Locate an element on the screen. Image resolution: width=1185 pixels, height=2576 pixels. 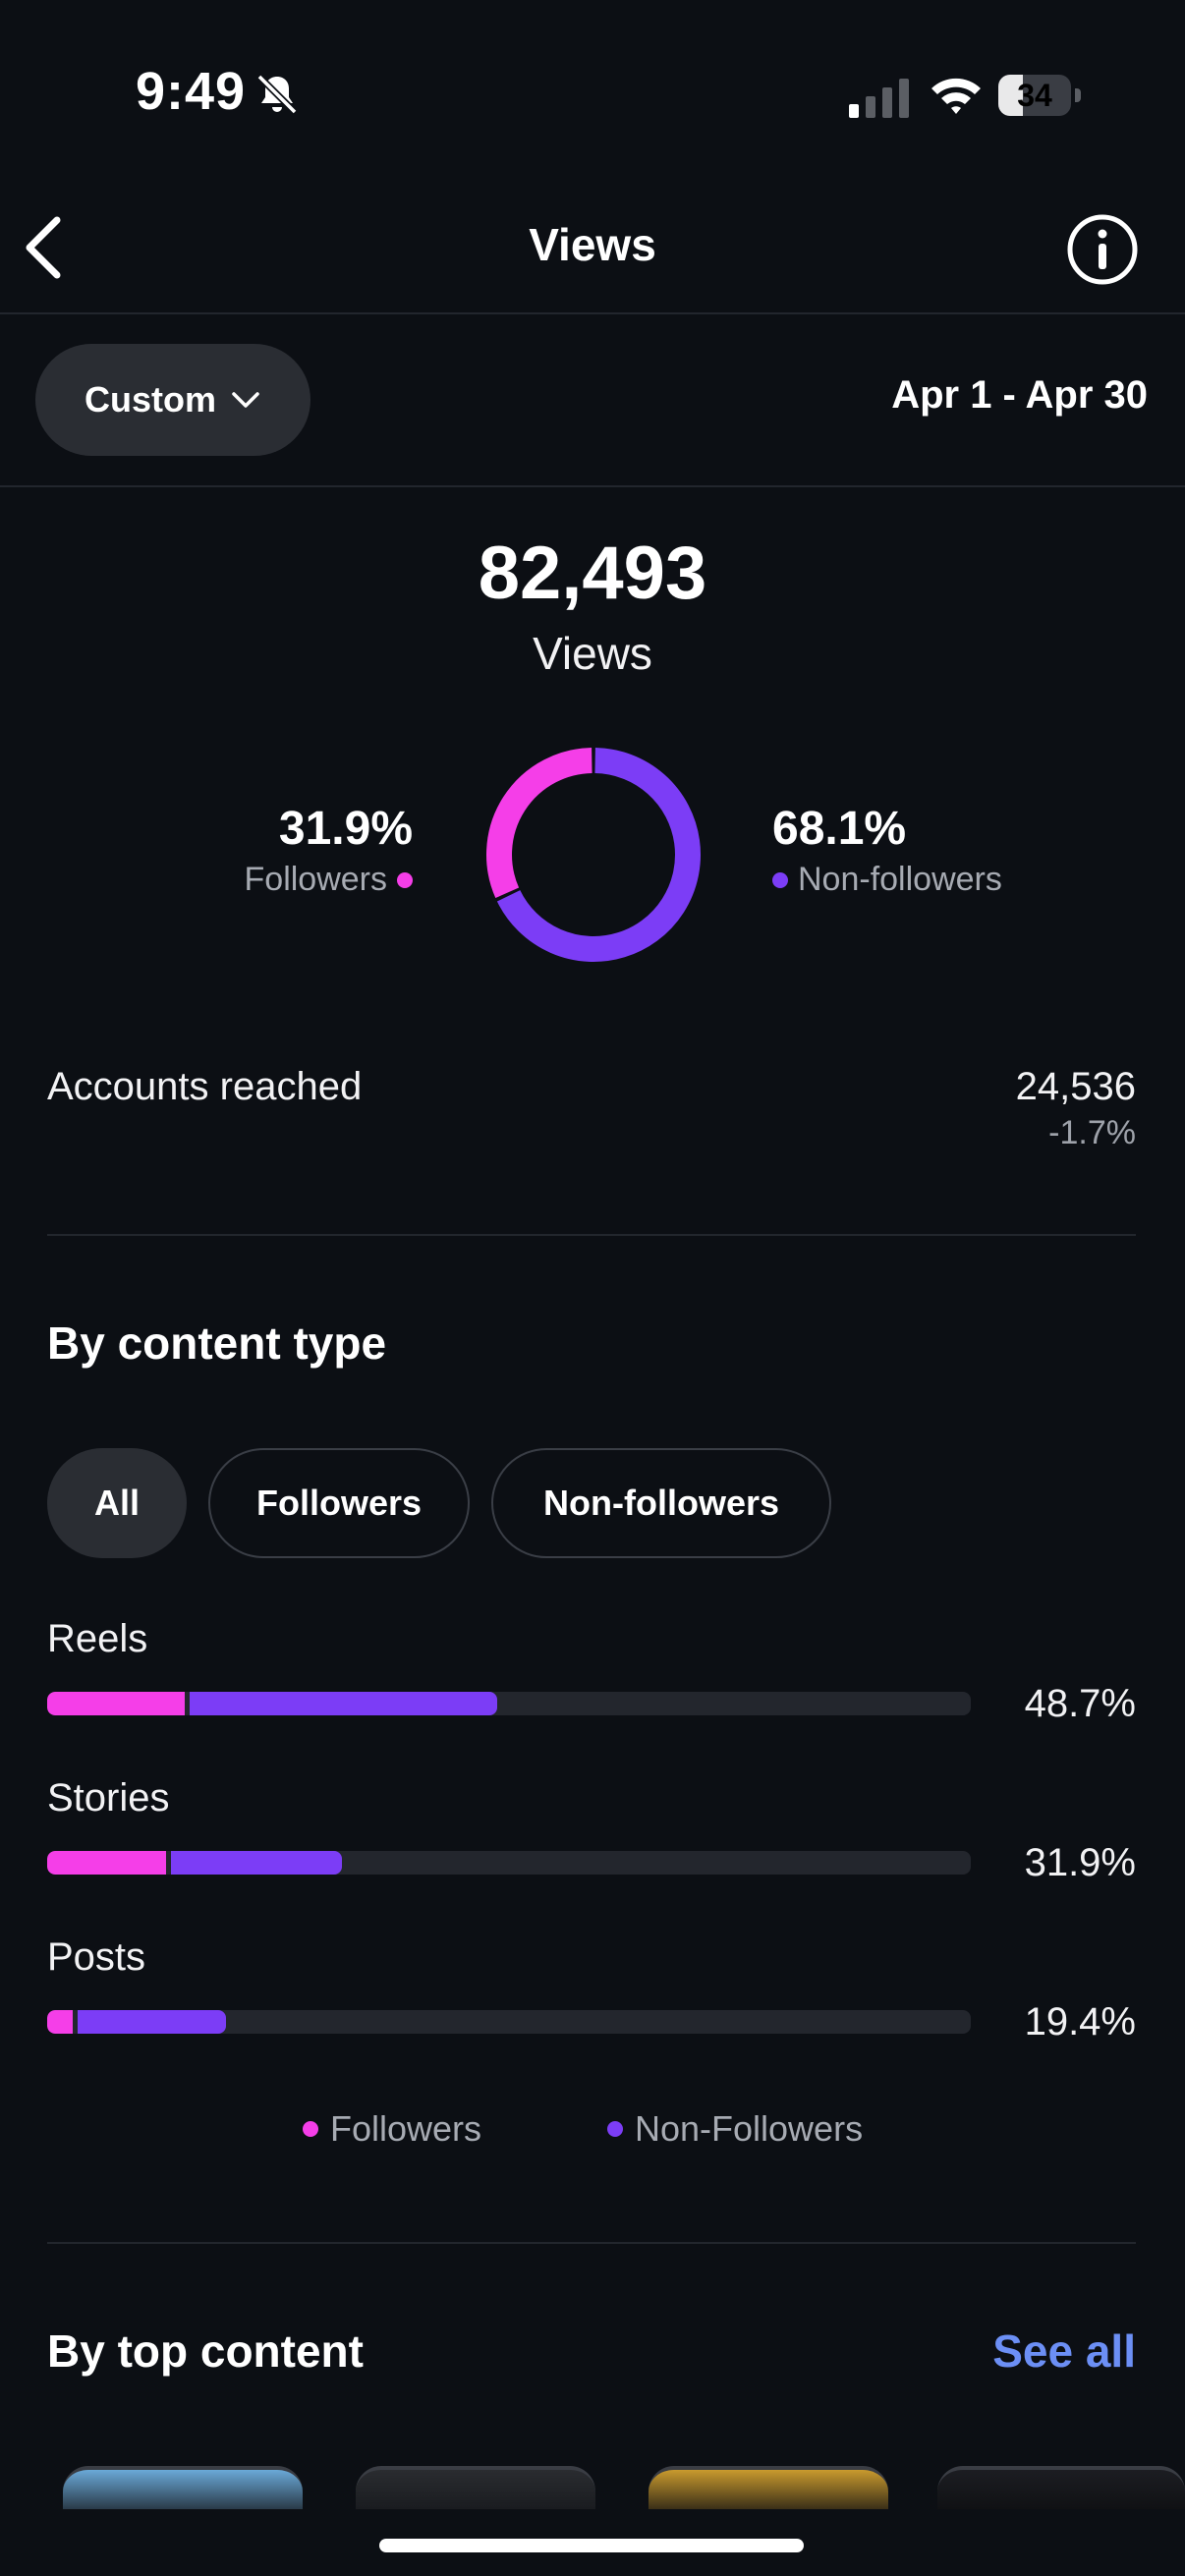
content-type-title: By content type is located at coordinates (217, 1343).